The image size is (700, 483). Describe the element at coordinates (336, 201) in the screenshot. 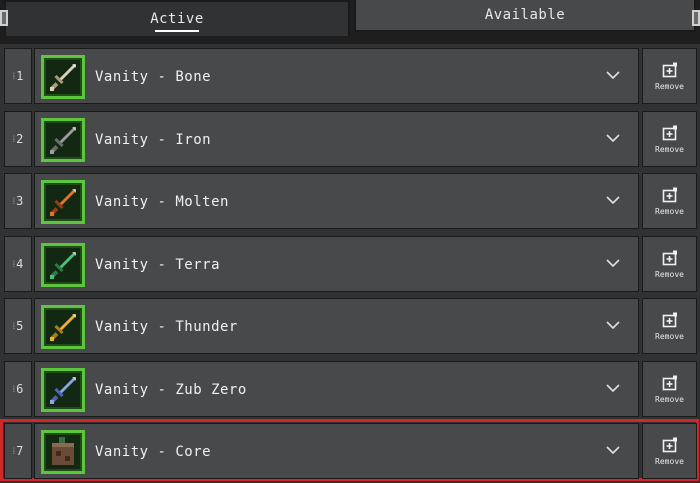

I see `pack-entry: Vanity - Molten` at that location.